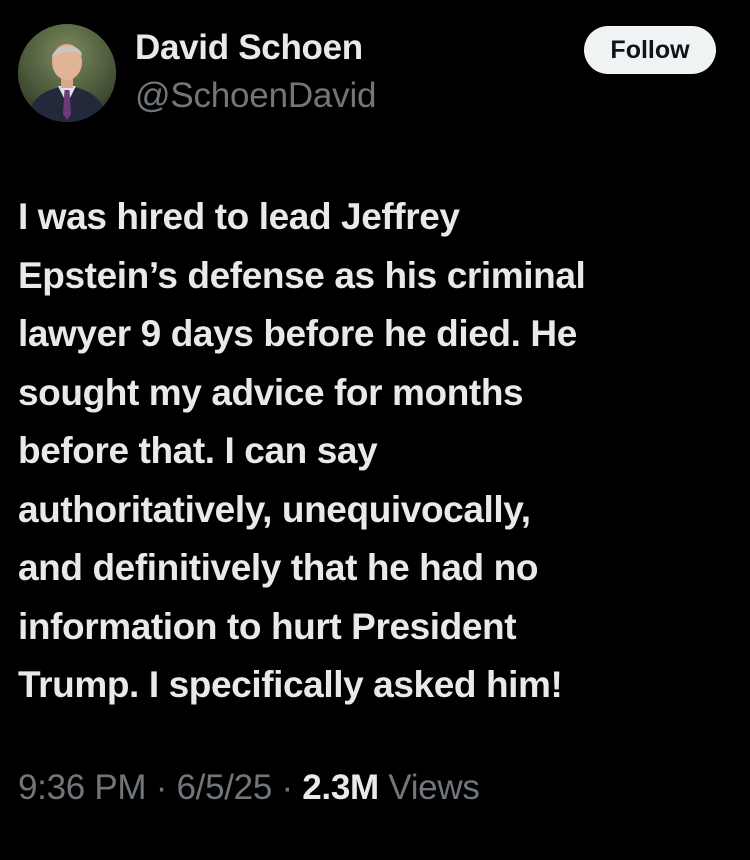  What do you see at coordinates (267, 626) in the screenshot?
I see `tweet-text-line: information to hurt President` at bounding box center [267, 626].